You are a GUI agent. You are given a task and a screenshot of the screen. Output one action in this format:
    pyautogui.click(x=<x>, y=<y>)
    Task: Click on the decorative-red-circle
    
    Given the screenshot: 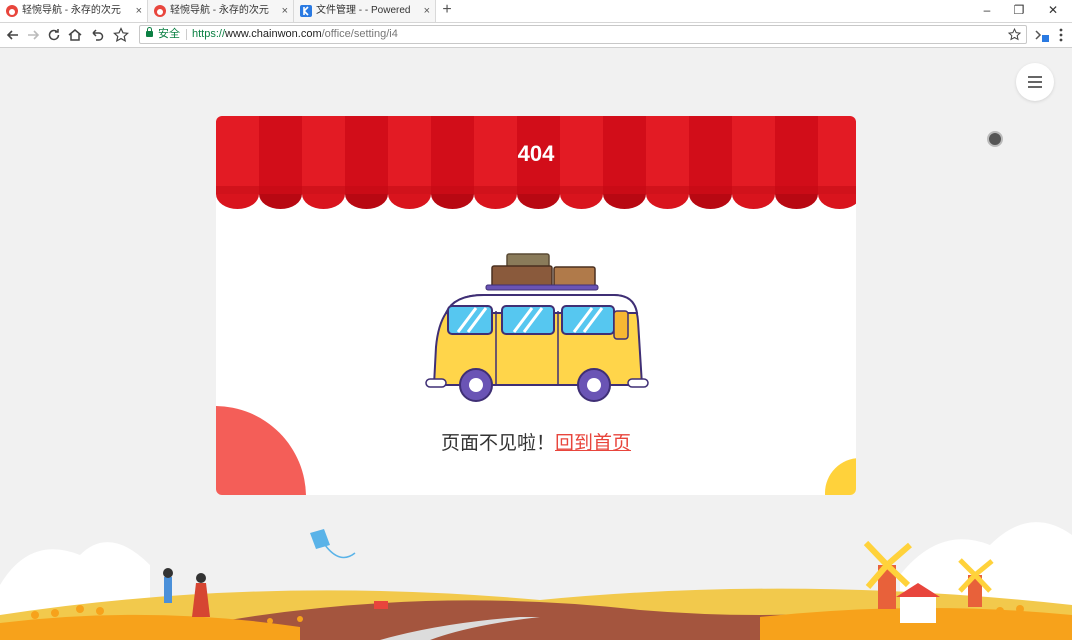 What is the action you would take?
    pyautogui.click(x=261, y=450)
    